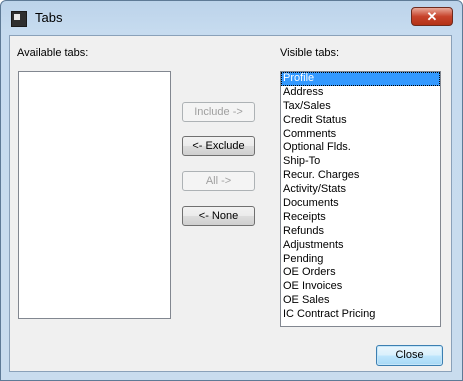 The height and width of the screenshot is (381, 463). Describe the element at coordinates (218, 181) in the screenshot. I see `all-button: All ->` at that location.